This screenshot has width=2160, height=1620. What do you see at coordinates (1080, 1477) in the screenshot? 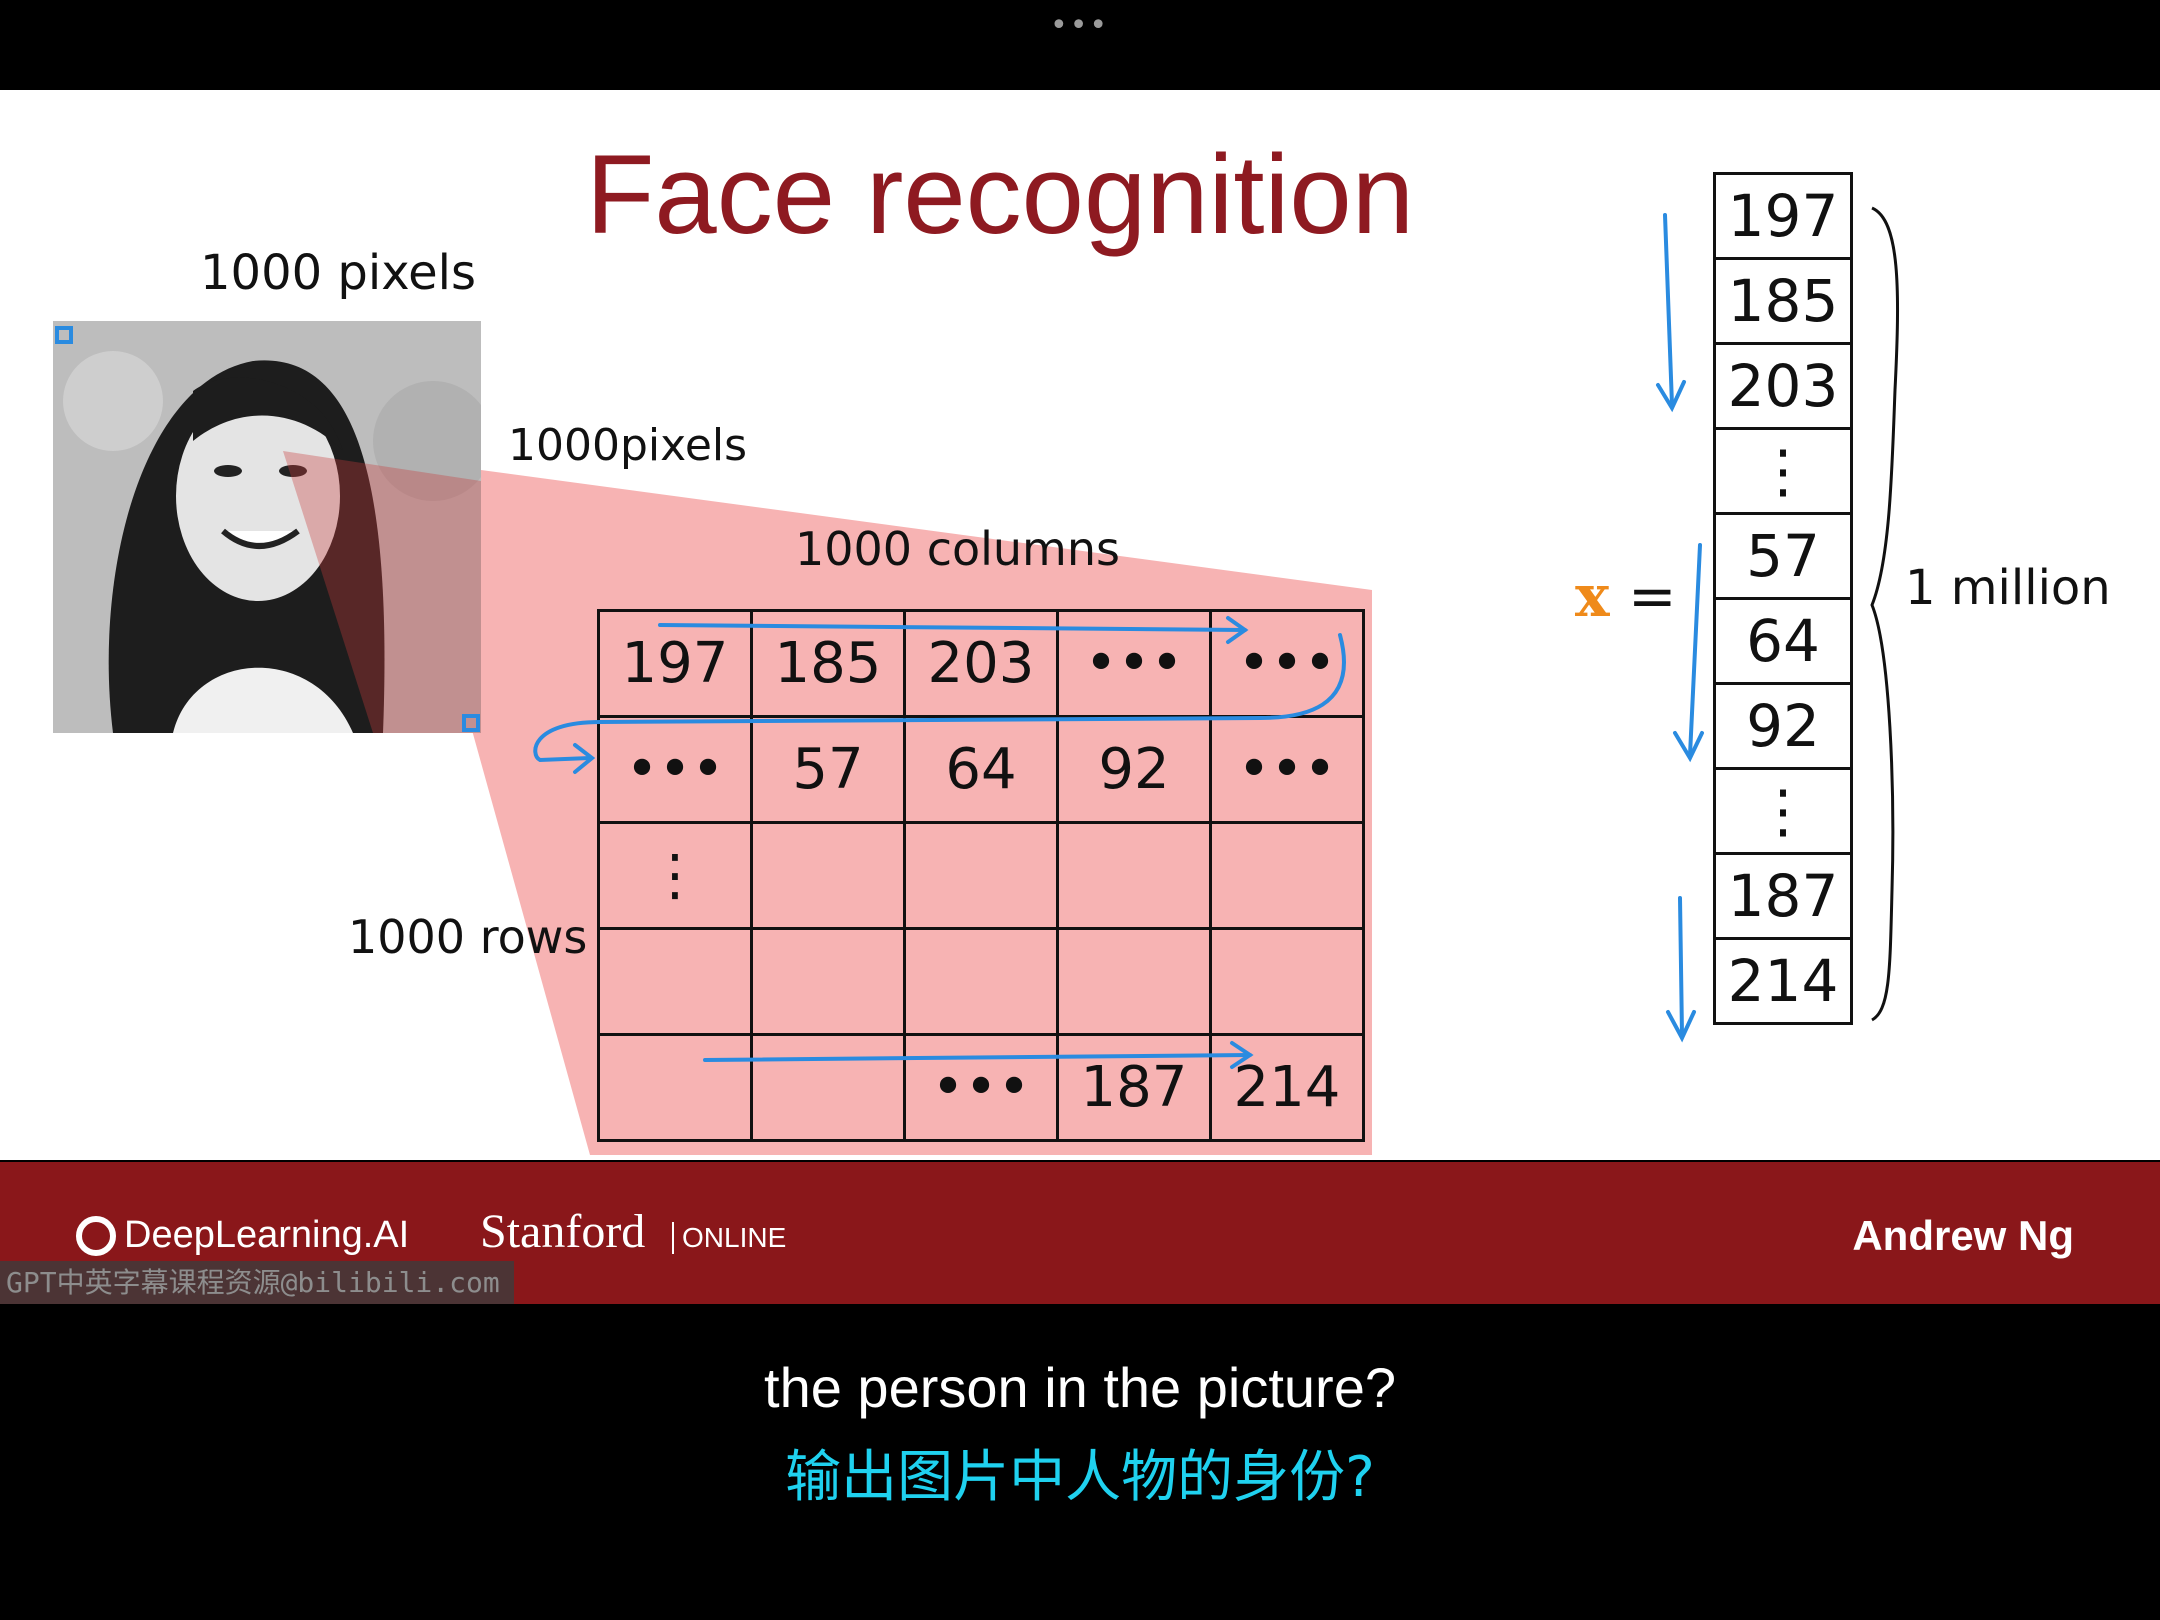
I see `chinese-subtitle: 输出图片中人物的身份?` at bounding box center [1080, 1477].